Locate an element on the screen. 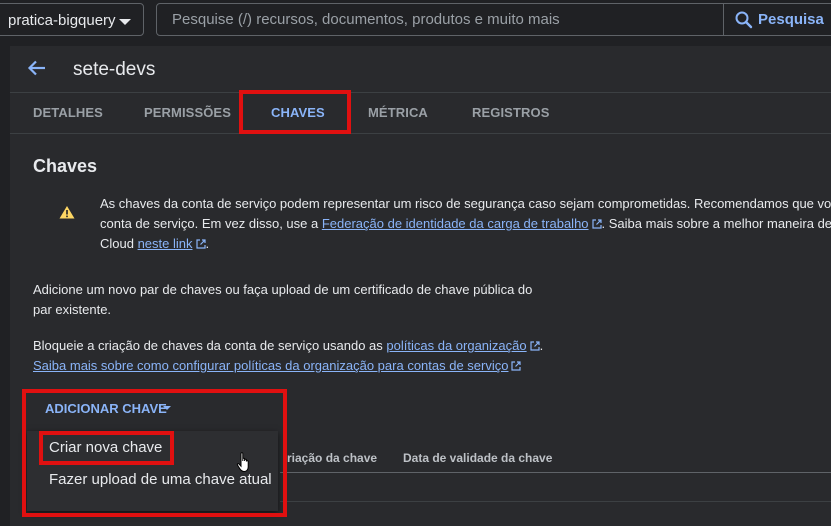 The height and width of the screenshot is (526, 831). column-header-expiry: Data de validade da chave is located at coordinates (477, 458).